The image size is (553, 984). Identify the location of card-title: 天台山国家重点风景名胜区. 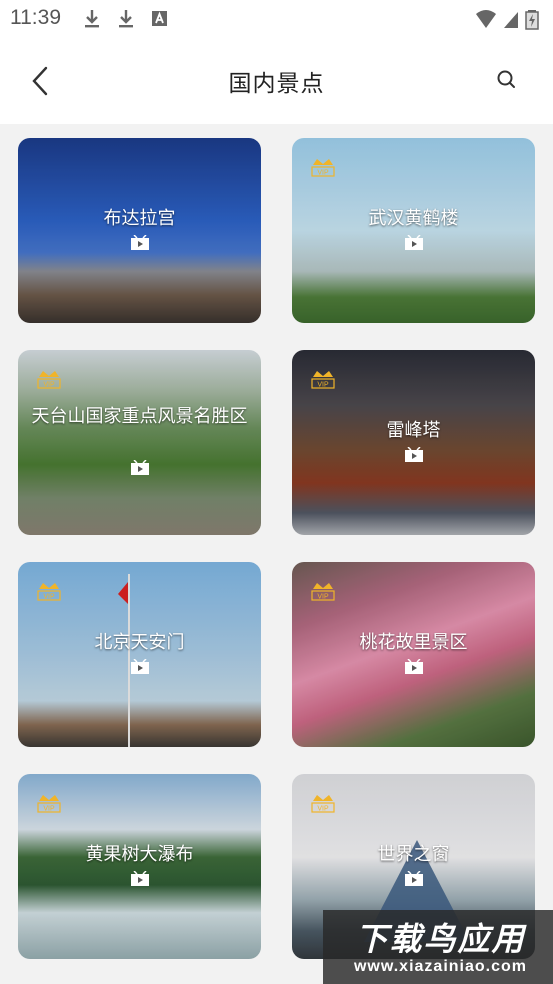
(139, 416).